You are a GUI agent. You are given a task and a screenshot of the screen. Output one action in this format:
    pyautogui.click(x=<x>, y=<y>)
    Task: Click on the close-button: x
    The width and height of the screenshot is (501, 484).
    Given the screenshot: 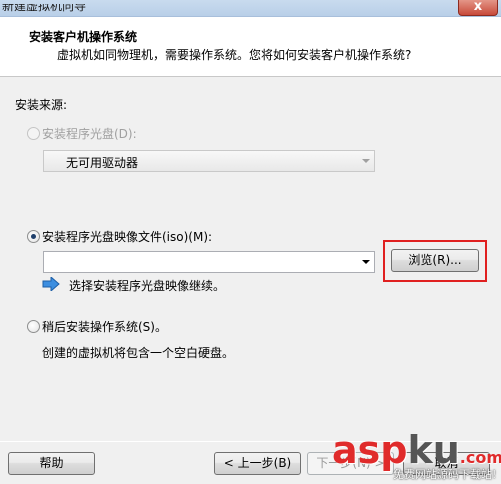 What is the action you would take?
    pyautogui.click(x=478, y=8)
    